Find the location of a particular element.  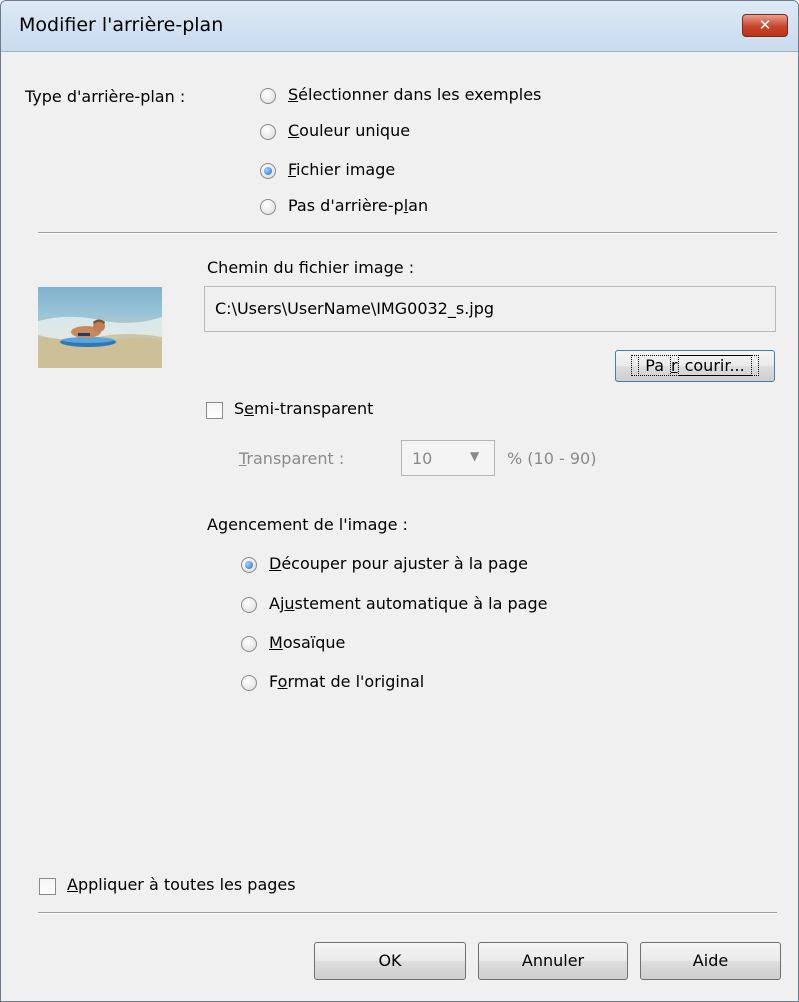

apply-all-checkbox is located at coordinates (47, 886).